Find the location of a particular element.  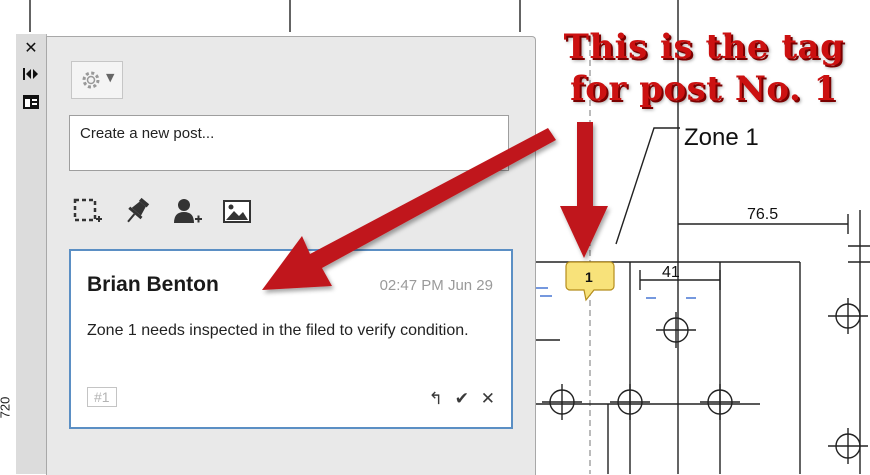

check-icon: ✔ is located at coordinates (462, 399).